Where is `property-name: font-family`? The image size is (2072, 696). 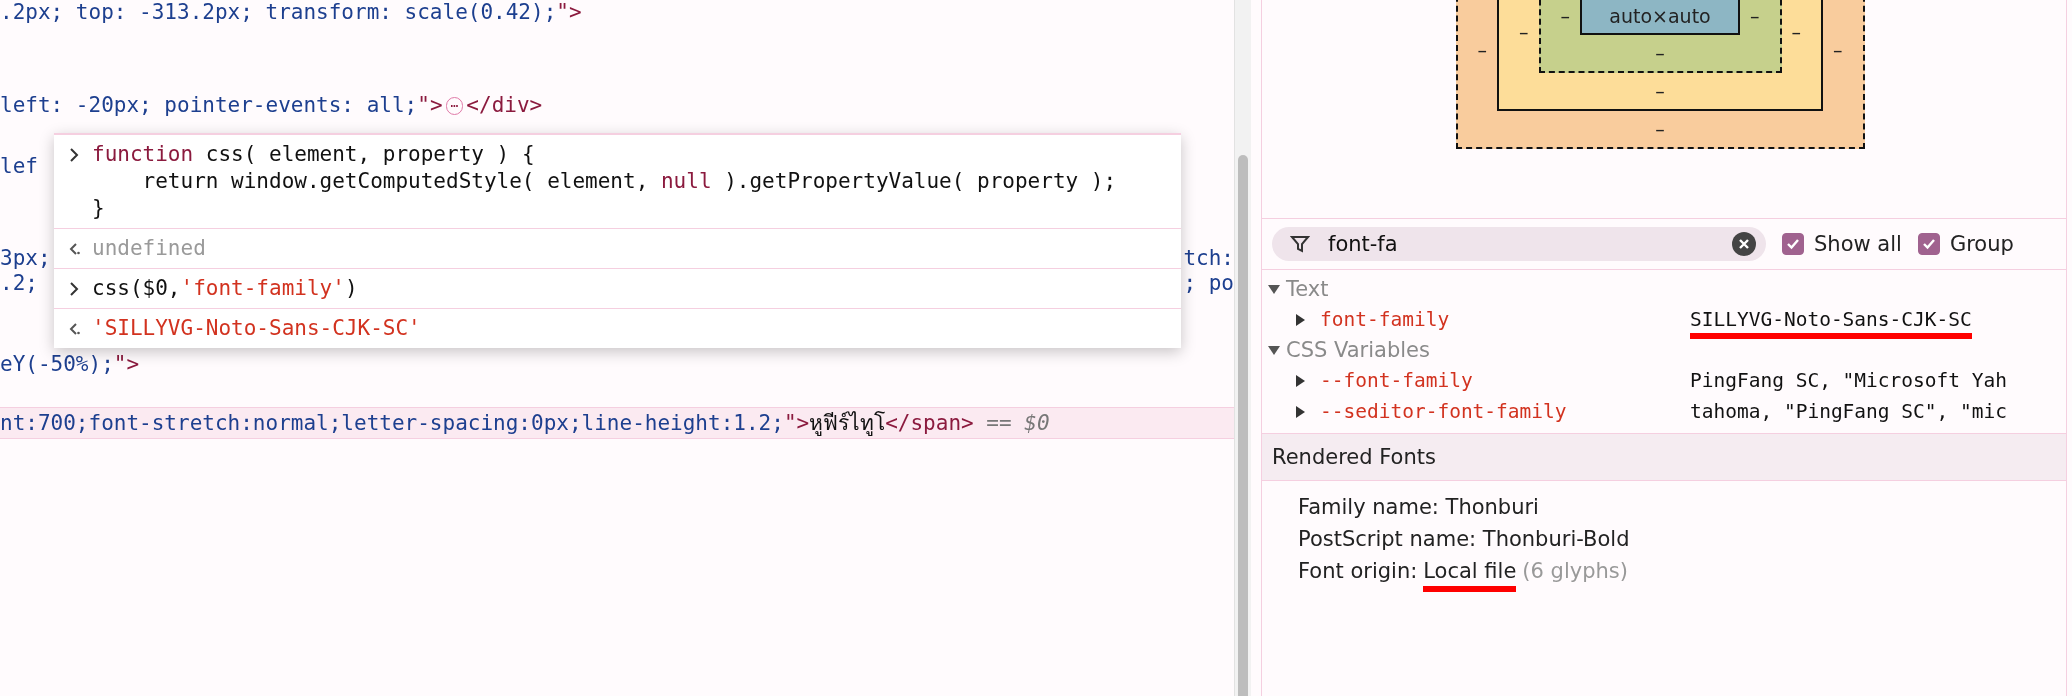 property-name: font-family is located at coordinates (1385, 319).